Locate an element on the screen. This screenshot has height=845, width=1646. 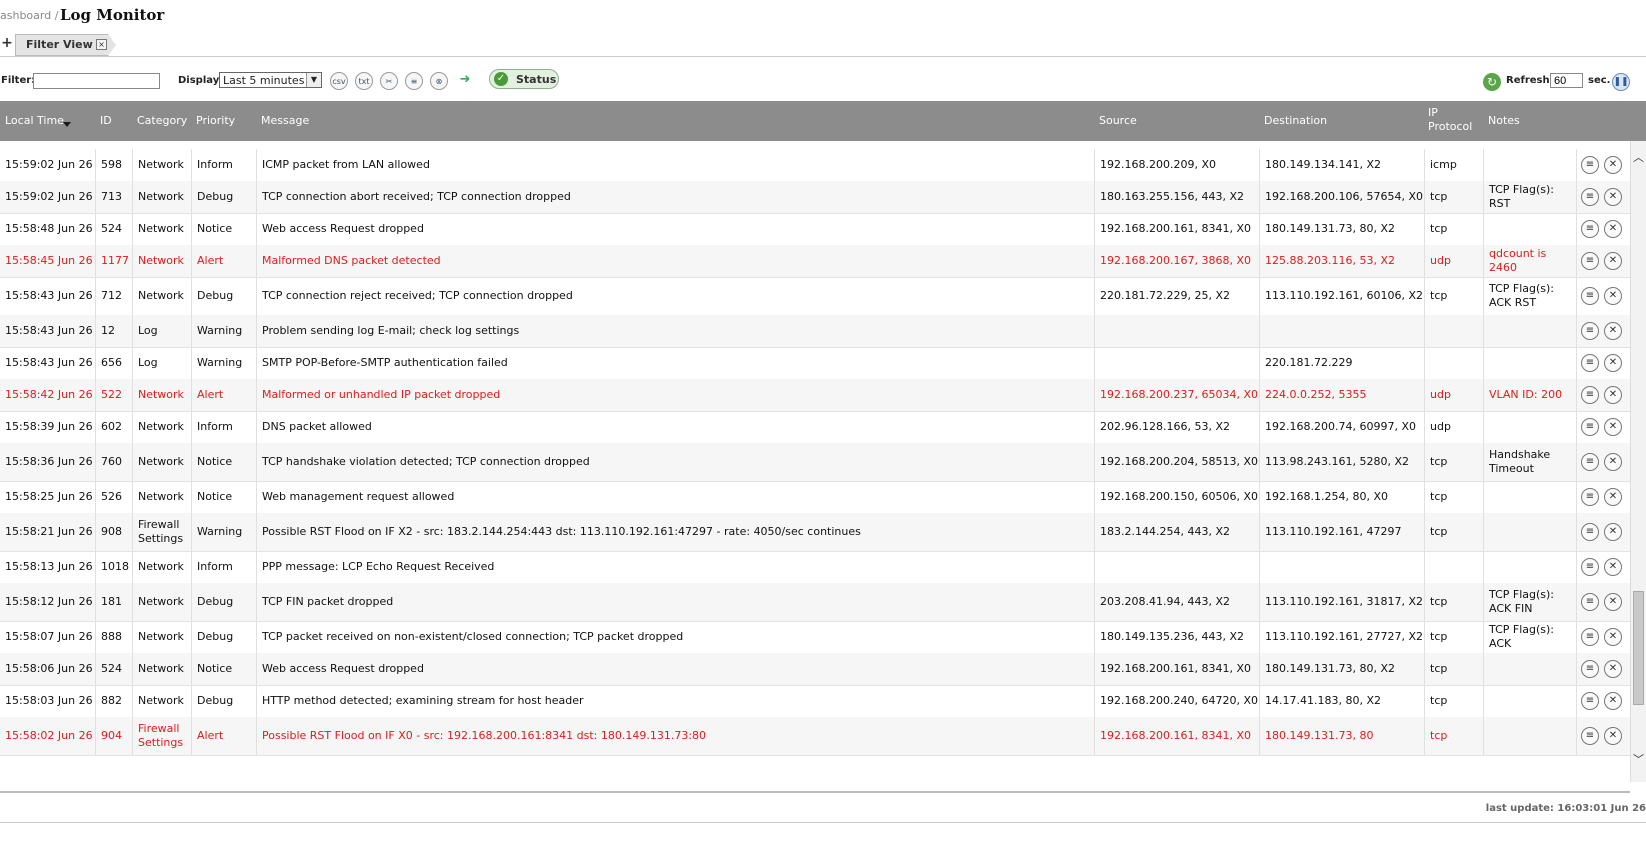
column-header-source: Source is located at coordinates (1118, 120).